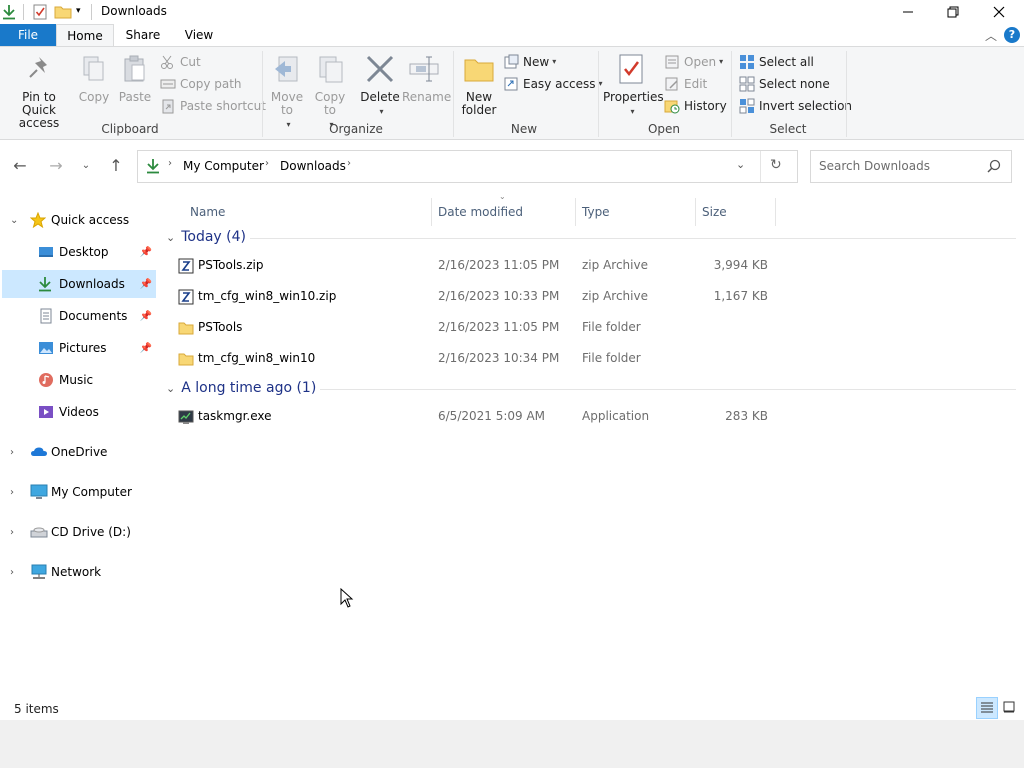  Describe the element at coordinates (994, 167) in the screenshot. I see `search-icon` at that location.